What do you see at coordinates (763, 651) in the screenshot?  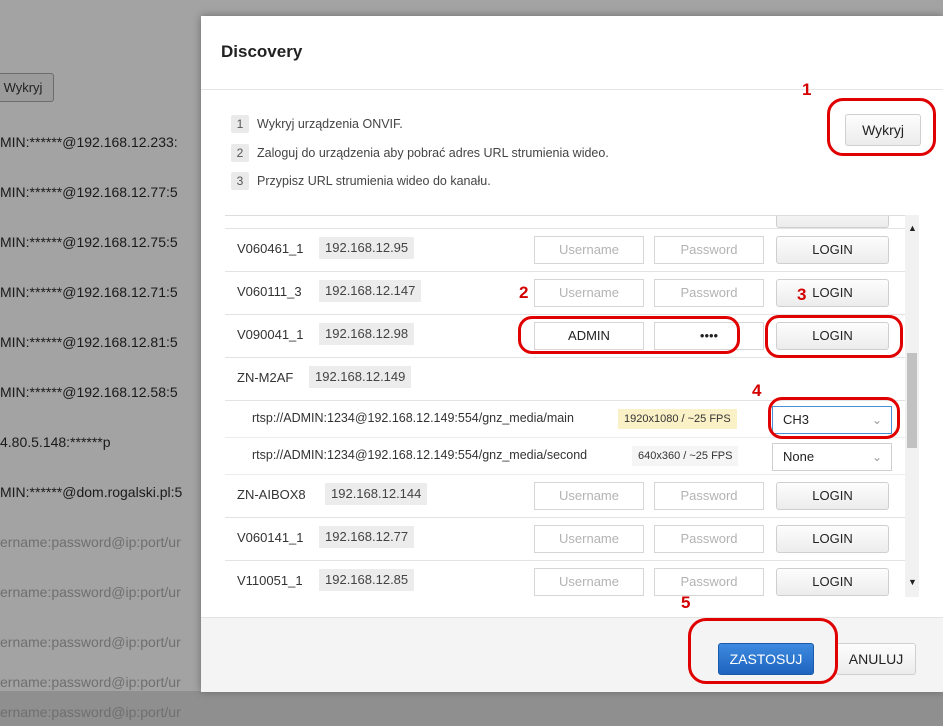 I see `annotation-ring-apply` at bounding box center [763, 651].